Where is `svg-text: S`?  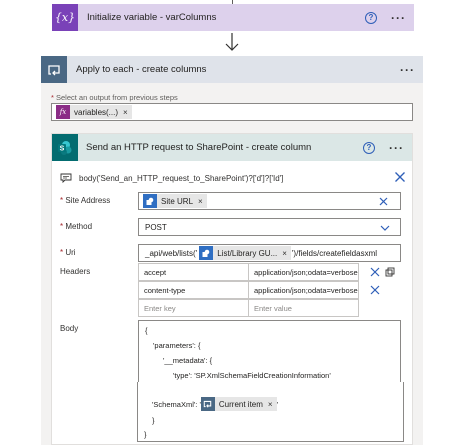
svg-text: S is located at coordinates (62, 148).